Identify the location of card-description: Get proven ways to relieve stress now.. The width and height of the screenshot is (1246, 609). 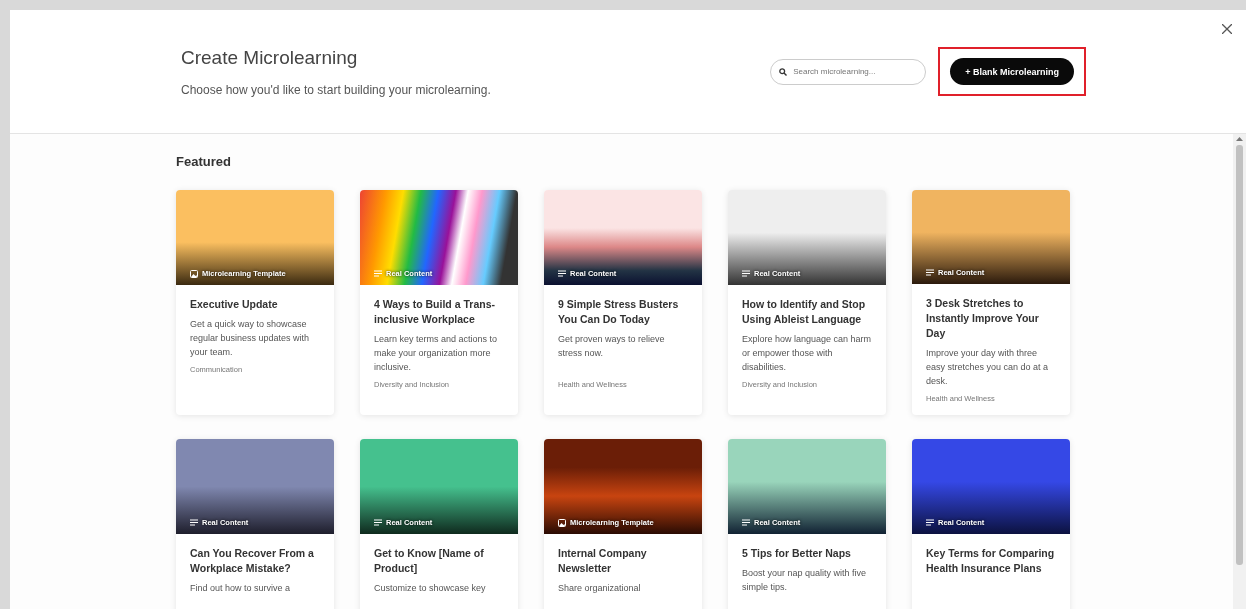
(612, 346).